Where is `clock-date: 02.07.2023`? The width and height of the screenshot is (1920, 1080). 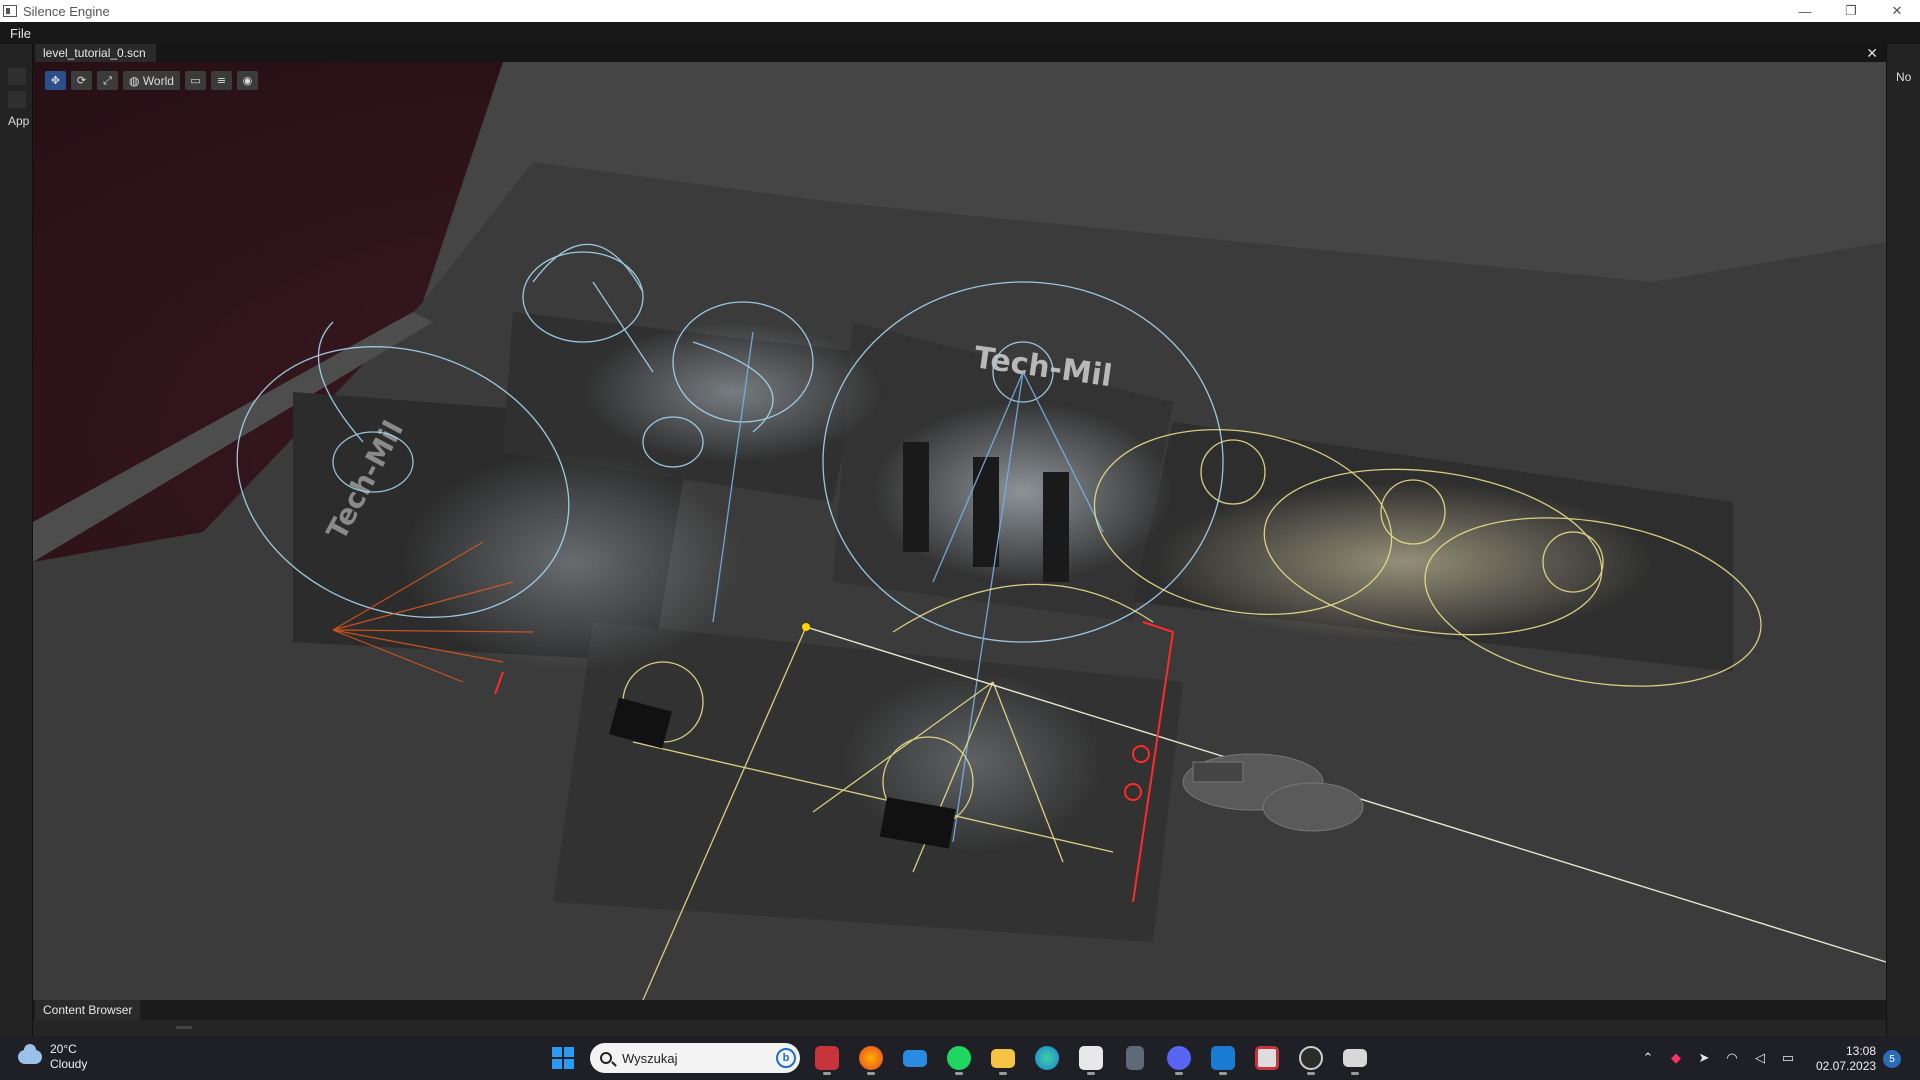 clock-date: 02.07.2023 is located at coordinates (1846, 1066).